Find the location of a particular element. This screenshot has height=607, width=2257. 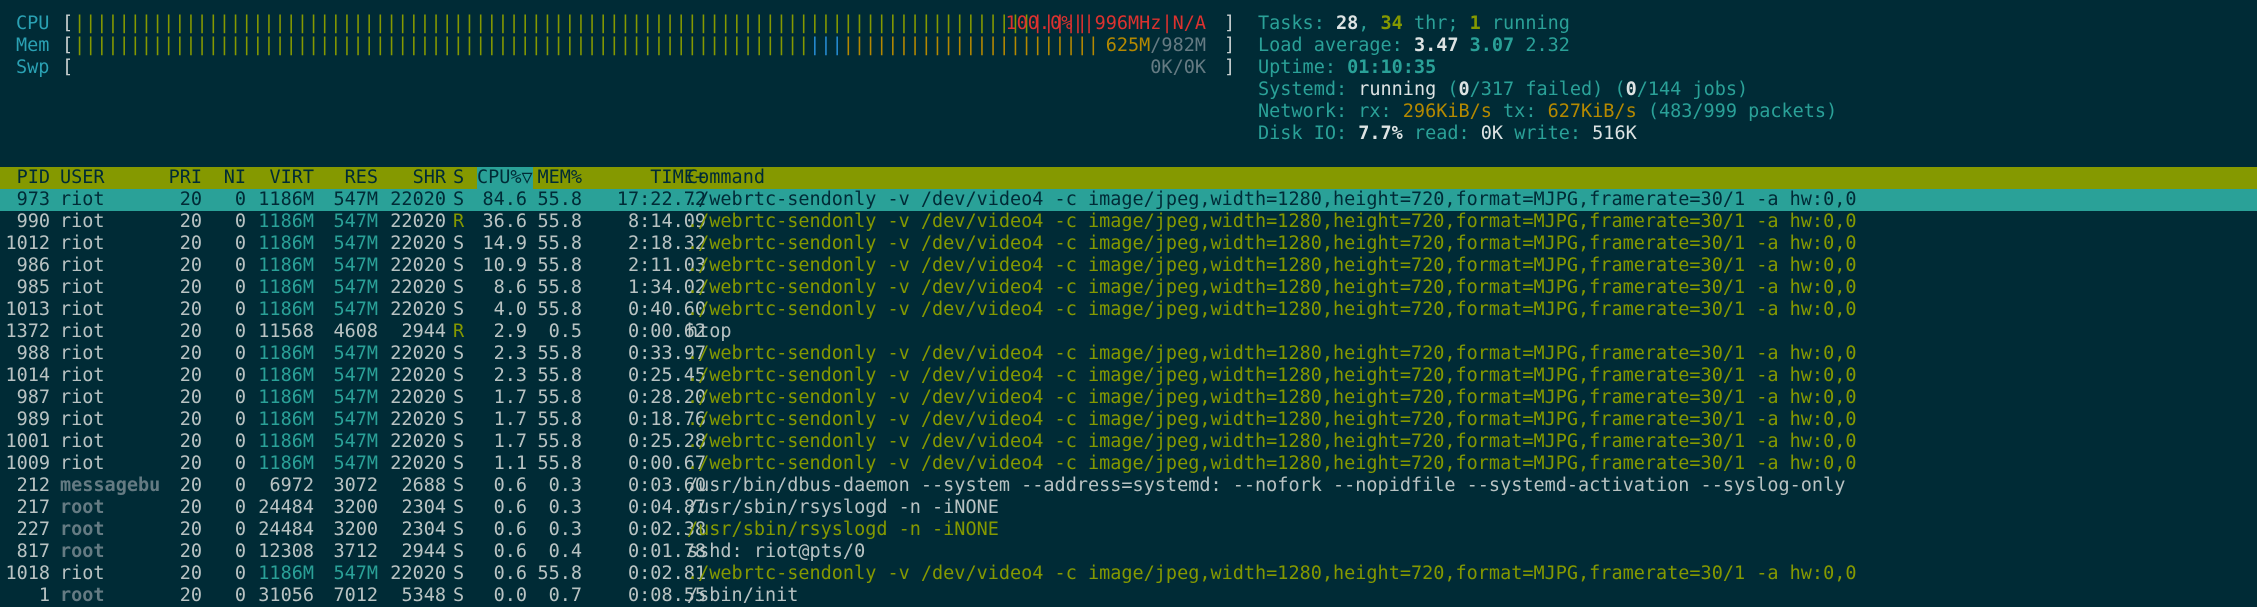

mem-percent-cell: 0.5 is located at coordinates (565, 331).